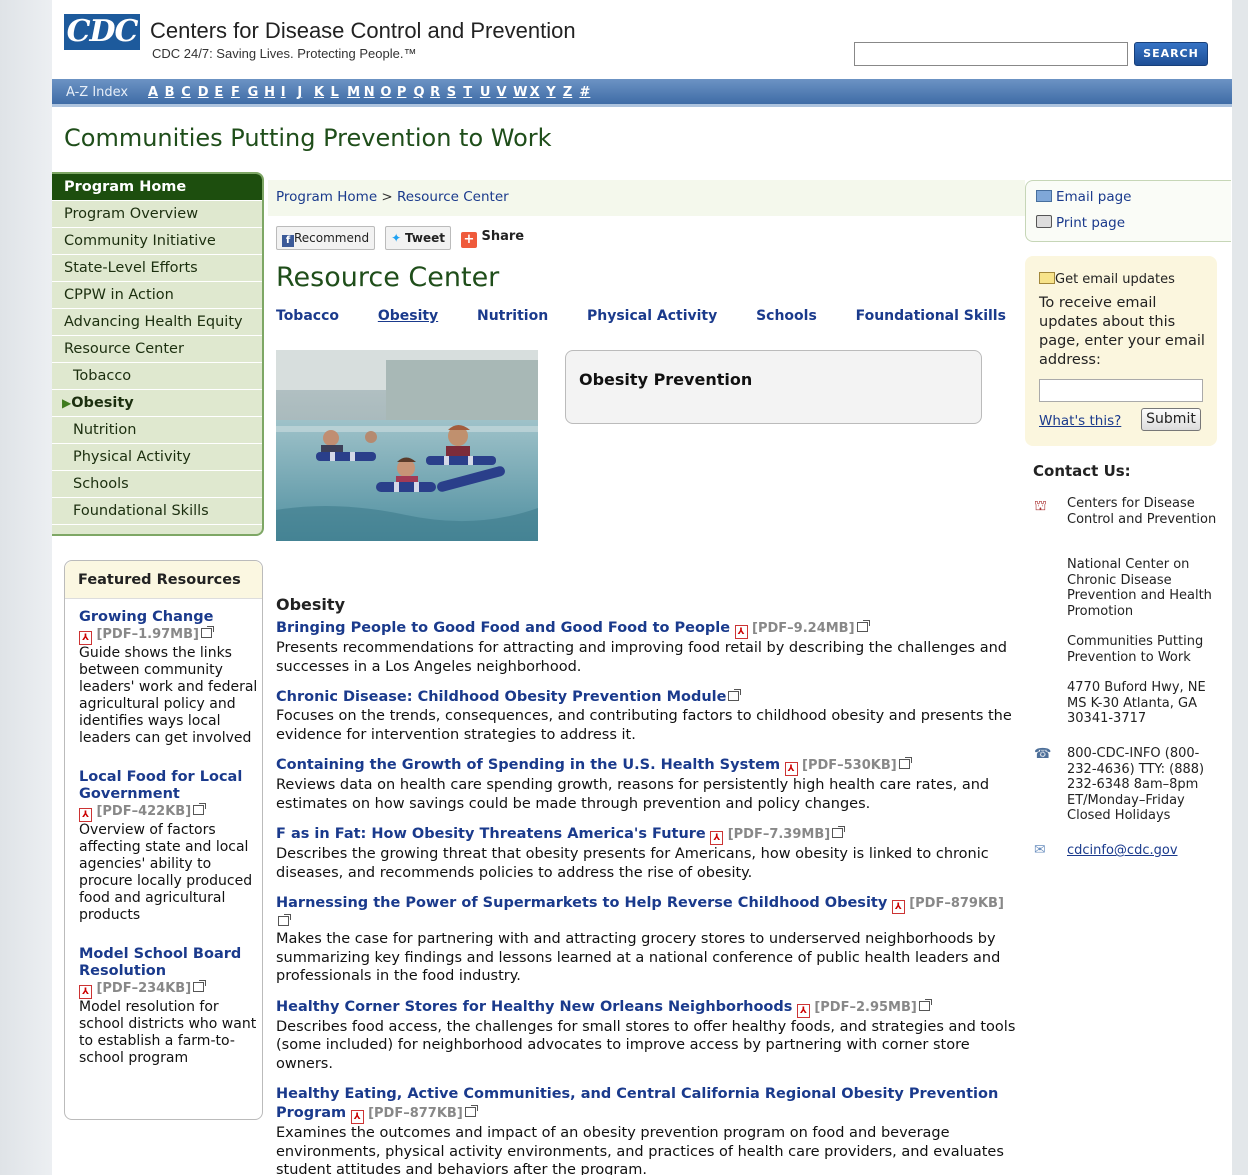  I want to click on nav-program-overview: Program Overview, so click(157, 214).